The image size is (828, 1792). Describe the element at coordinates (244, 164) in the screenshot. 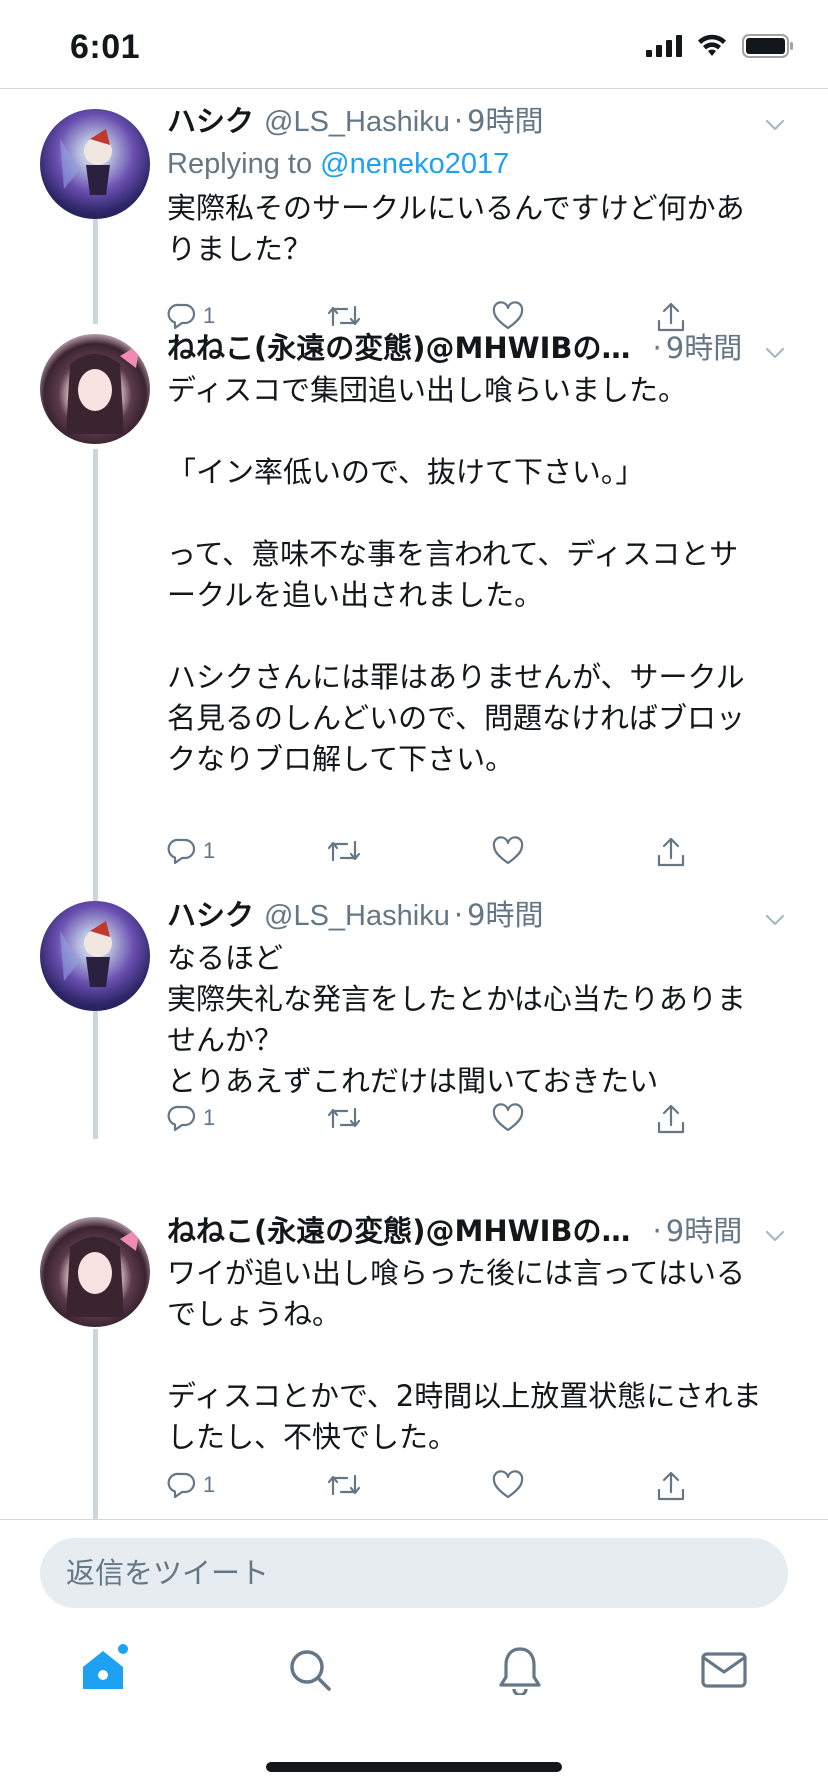

I see `replying-to-label: Replying to` at that location.